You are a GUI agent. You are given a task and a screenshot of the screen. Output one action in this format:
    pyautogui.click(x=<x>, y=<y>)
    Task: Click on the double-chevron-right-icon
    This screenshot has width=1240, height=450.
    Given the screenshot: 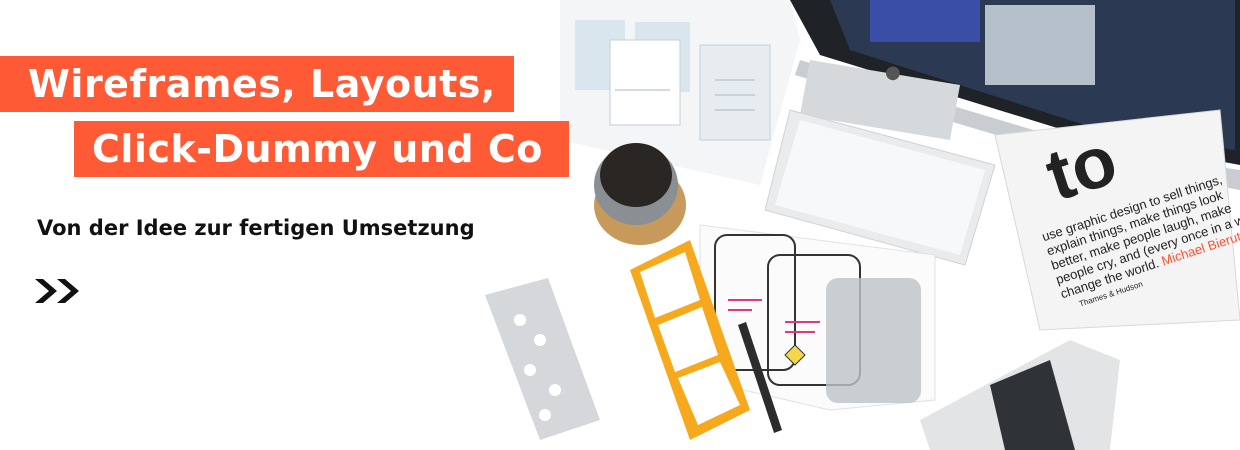 What is the action you would take?
    pyautogui.click(x=57, y=291)
    